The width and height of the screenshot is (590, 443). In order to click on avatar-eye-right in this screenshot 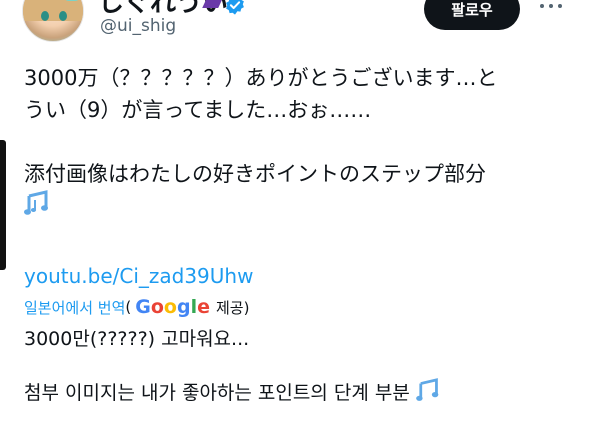, I will do `click(63, 16)`.